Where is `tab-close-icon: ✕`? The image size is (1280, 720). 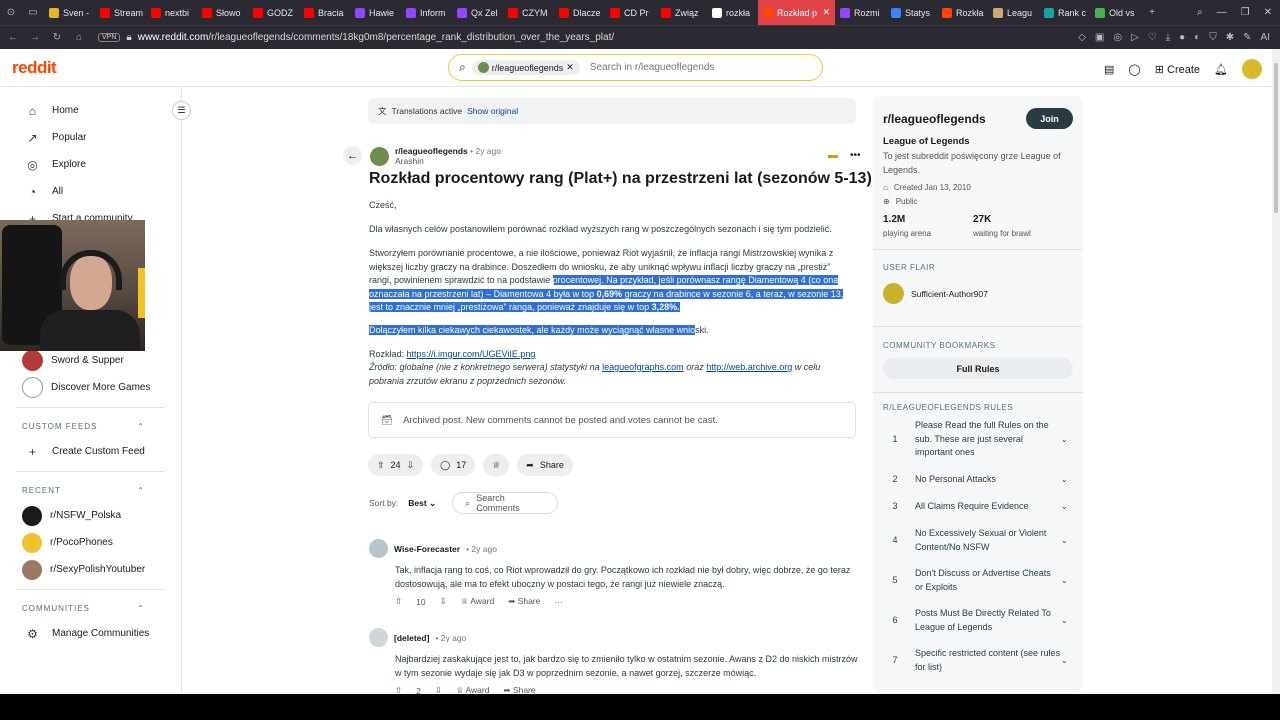
tab-close-icon: ✕ is located at coordinates (826, 12).